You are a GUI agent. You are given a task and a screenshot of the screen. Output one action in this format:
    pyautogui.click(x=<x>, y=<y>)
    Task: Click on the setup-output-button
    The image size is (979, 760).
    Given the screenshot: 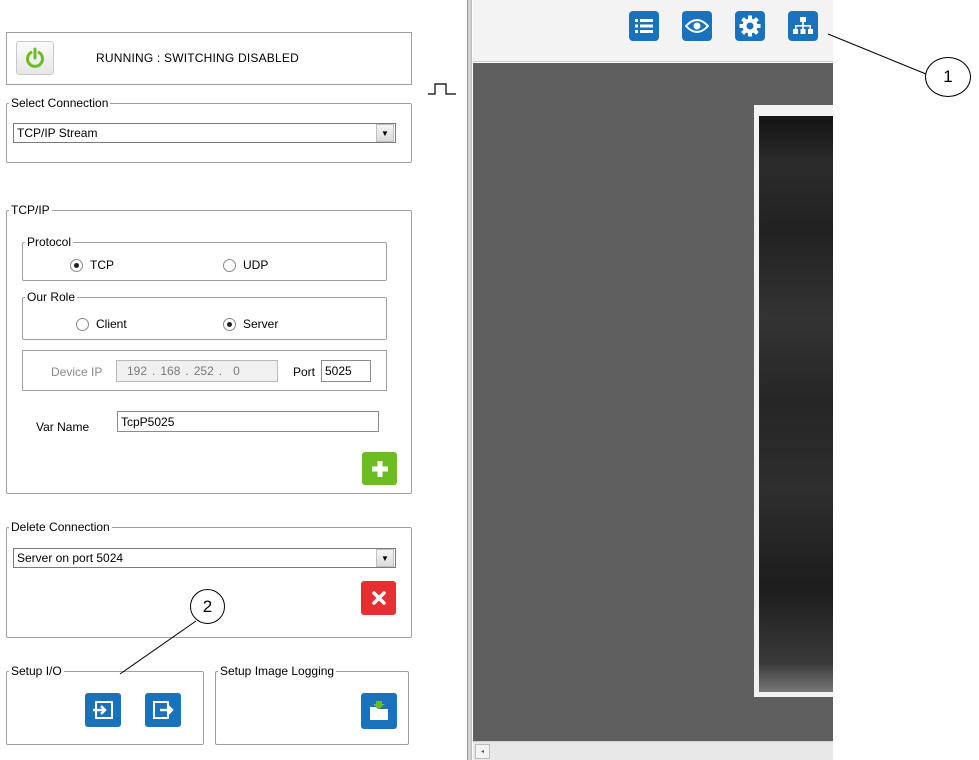 What is the action you would take?
    pyautogui.click(x=163, y=710)
    